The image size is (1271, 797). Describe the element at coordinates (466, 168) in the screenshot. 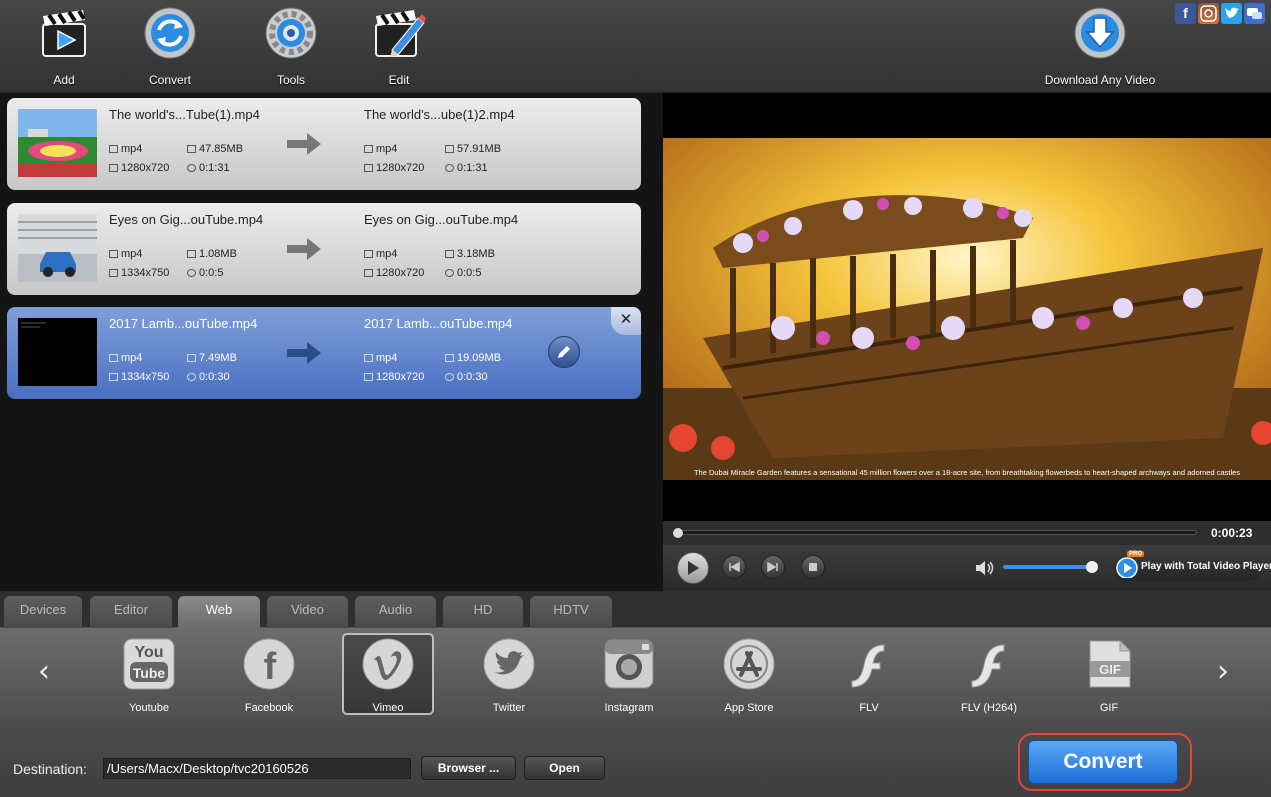

I see `output-duration: 0:1:31` at that location.